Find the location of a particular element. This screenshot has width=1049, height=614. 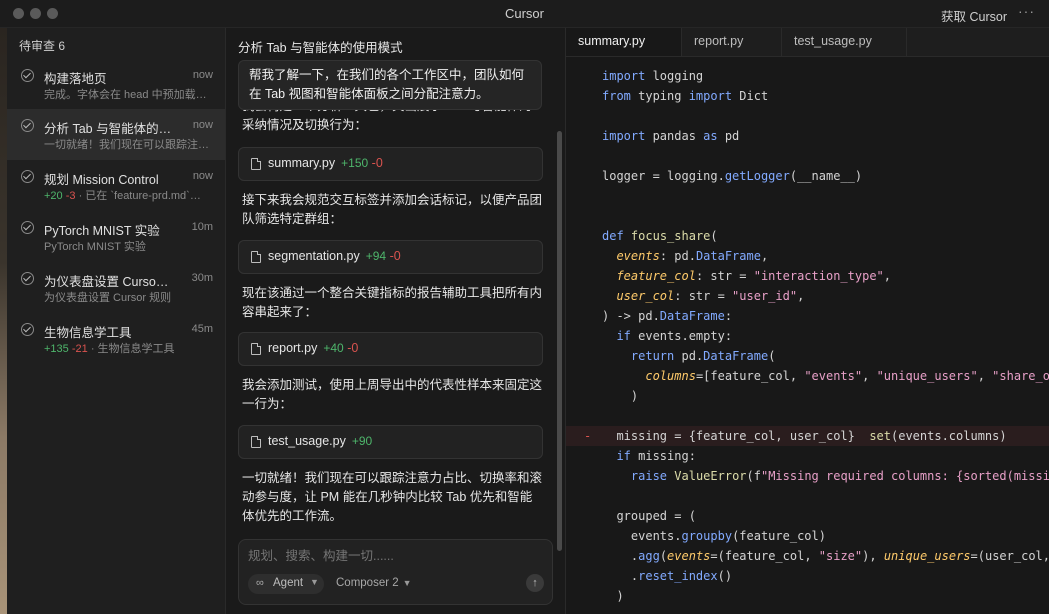

code-line-text: def focus_share( is located at coordinates (660, 236).